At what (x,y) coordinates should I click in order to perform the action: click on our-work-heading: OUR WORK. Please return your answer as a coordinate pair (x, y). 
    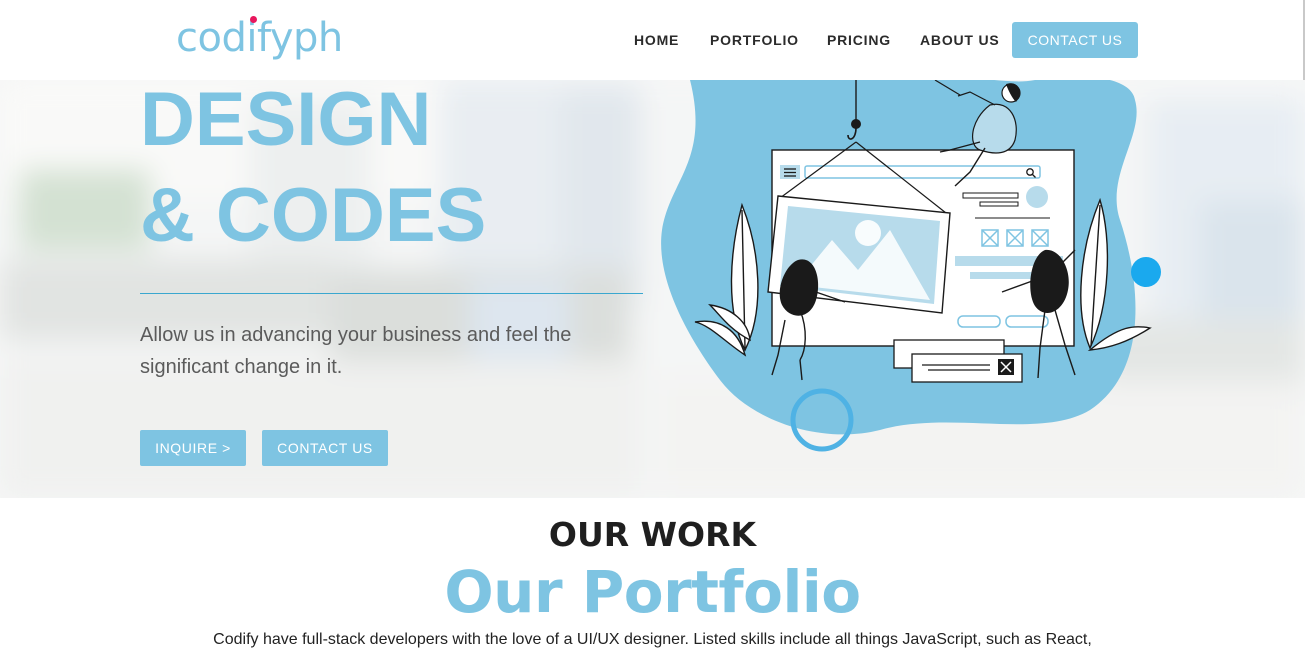
    Looking at the image, I should click on (652, 534).